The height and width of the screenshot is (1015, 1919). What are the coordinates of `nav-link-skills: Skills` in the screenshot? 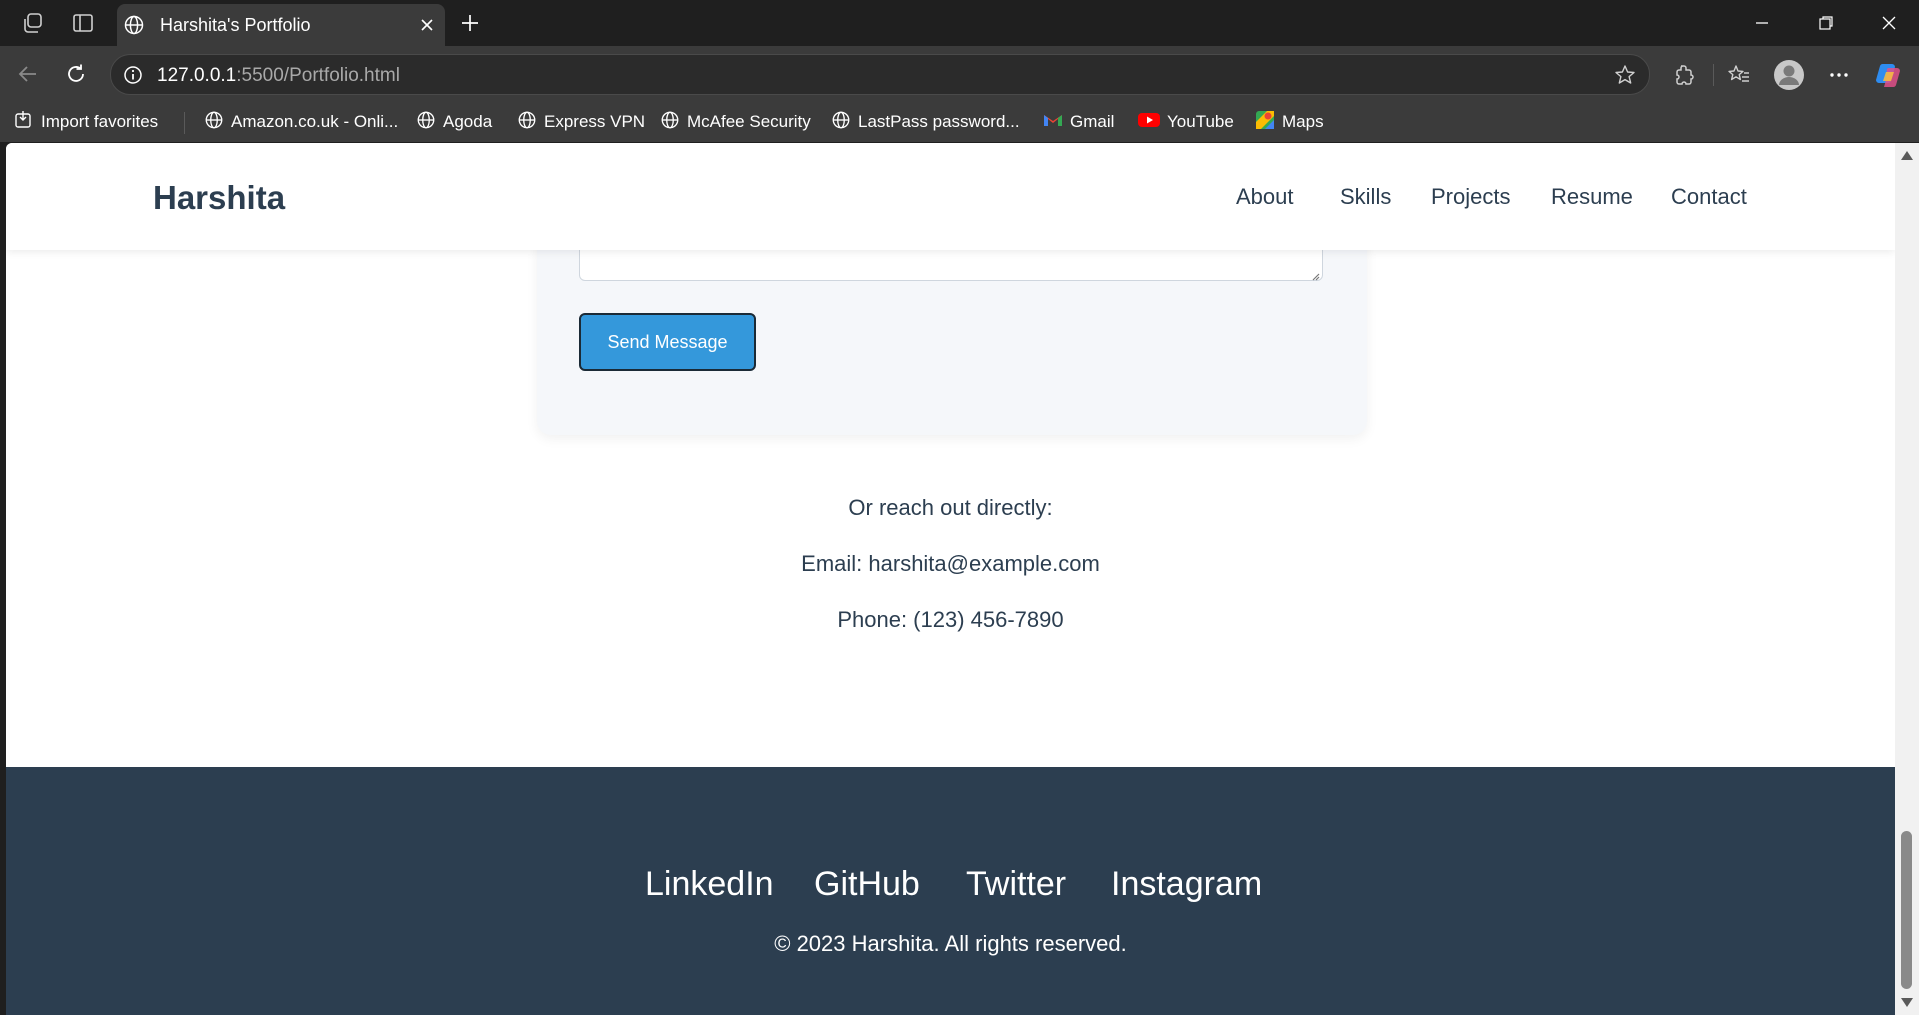 It's located at (1365, 197).